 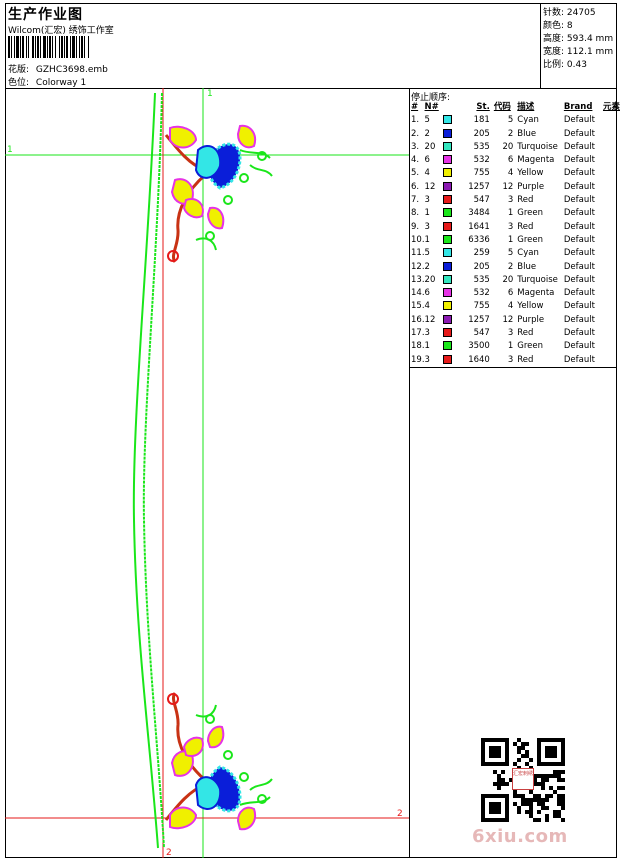 What do you see at coordinates (10, 150) in the screenshot?
I see `guide-label-h1: 1` at bounding box center [10, 150].